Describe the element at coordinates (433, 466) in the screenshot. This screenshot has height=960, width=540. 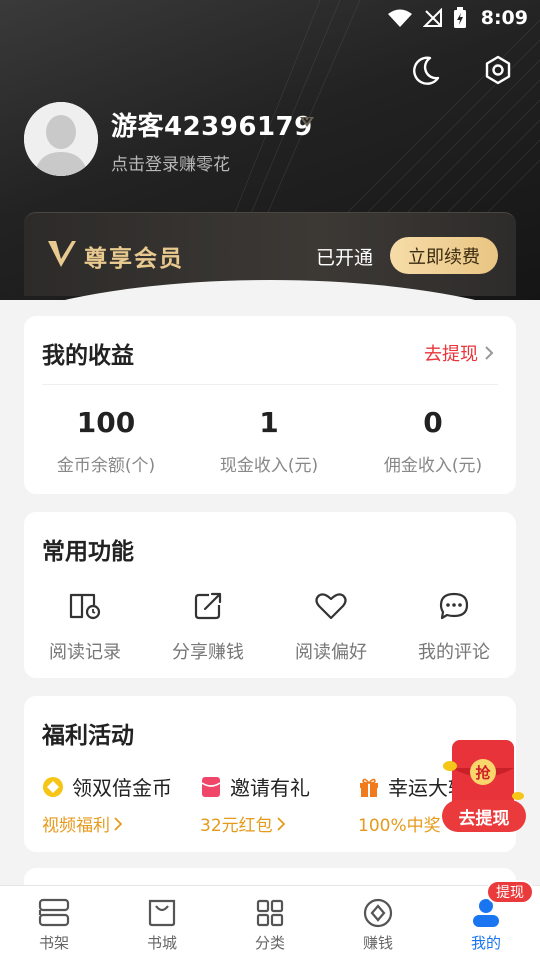
I see `stat-label: 佣金收入(元)` at that location.